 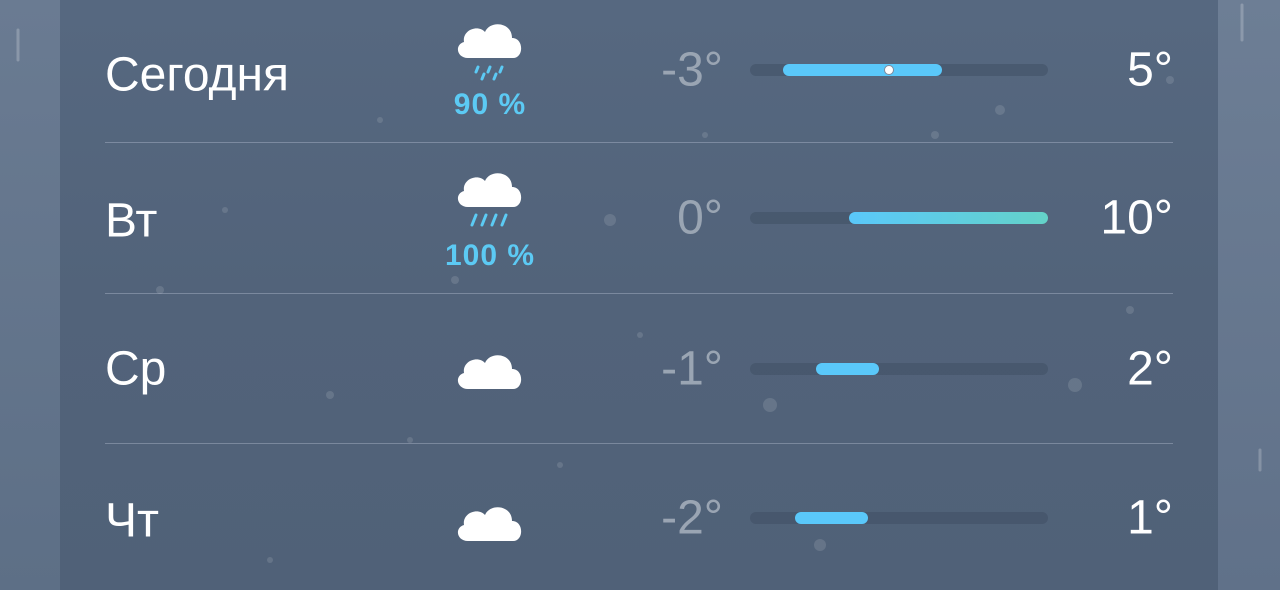 What do you see at coordinates (490, 255) in the screenshot?
I see `precipitation-chance: 100 %` at bounding box center [490, 255].